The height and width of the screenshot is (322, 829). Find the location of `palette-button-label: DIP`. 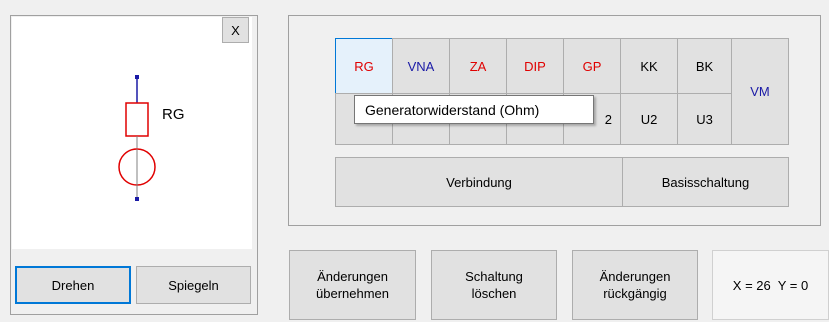

palette-button-label: DIP is located at coordinates (535, 66).